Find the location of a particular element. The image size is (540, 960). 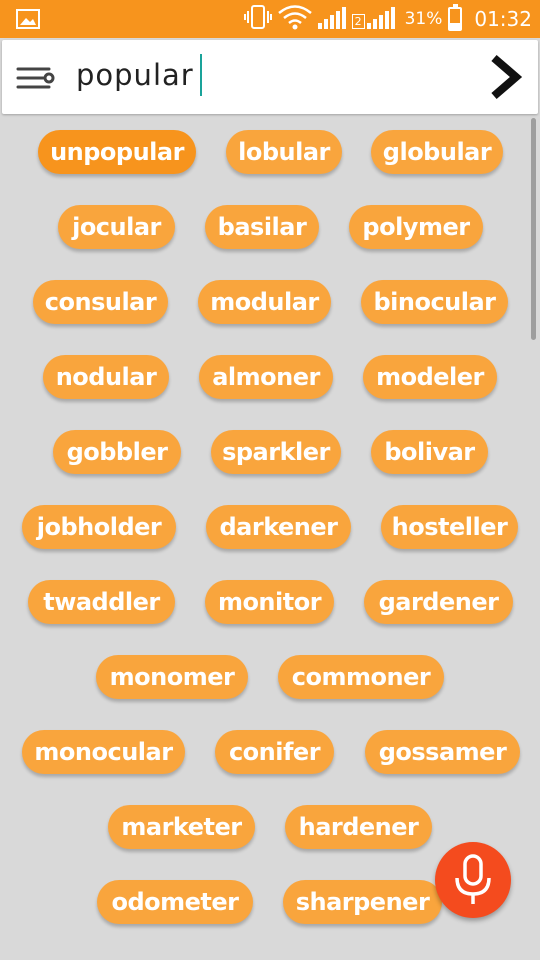

scrollbar is located at coordinates (533, 229).